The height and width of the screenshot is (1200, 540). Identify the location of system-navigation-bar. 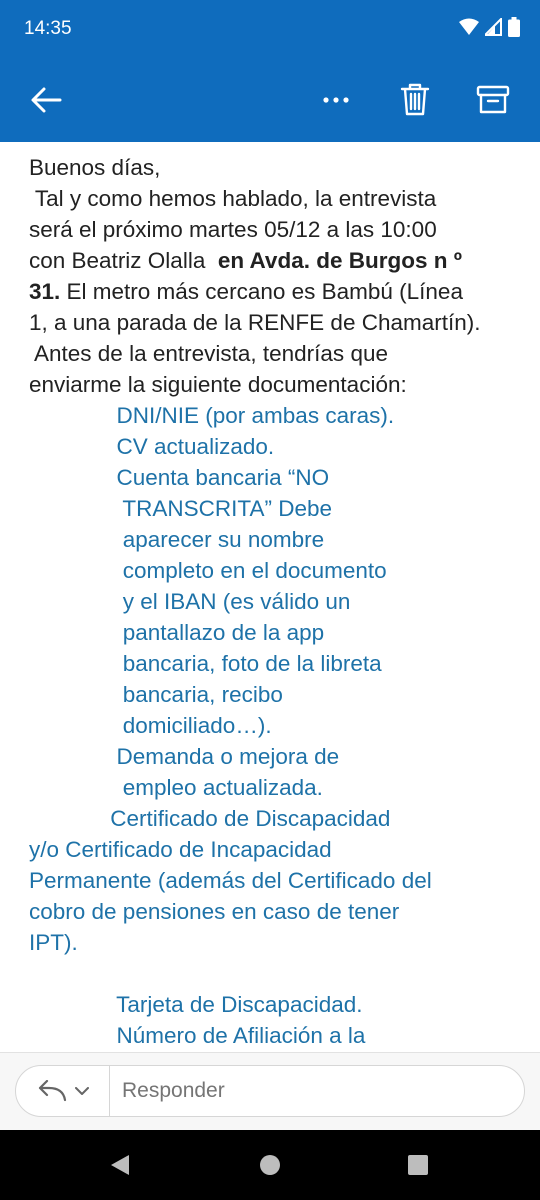
(270, 1165).